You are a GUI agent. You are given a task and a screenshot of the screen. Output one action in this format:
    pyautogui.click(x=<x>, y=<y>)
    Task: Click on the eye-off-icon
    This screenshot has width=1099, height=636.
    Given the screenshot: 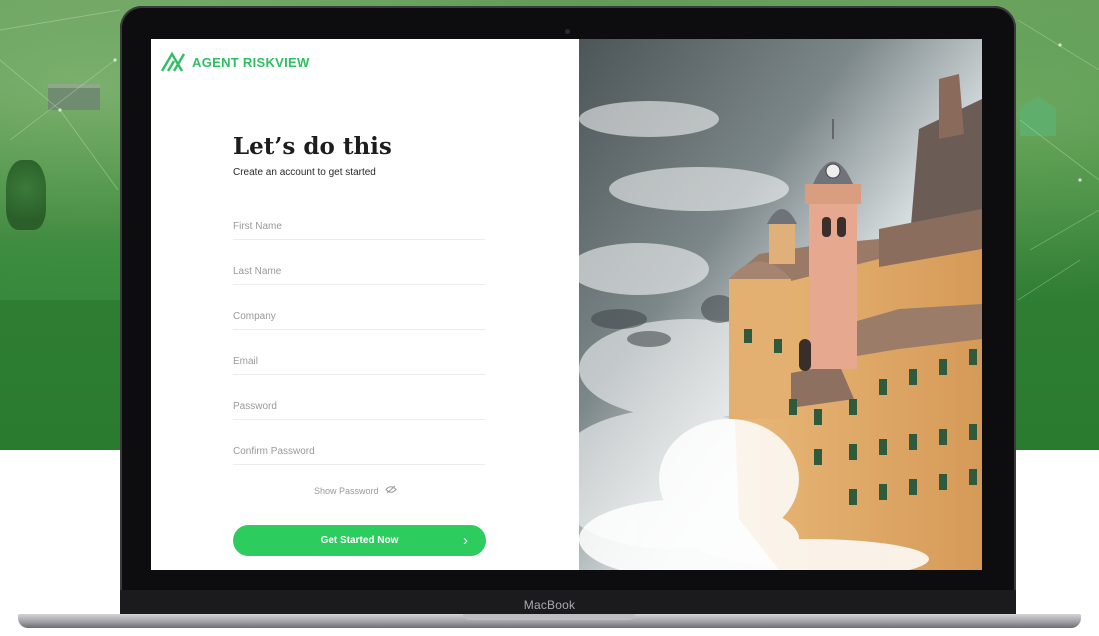 What is the action you would take?
    pyautogui.click(x=390, y=490)
    